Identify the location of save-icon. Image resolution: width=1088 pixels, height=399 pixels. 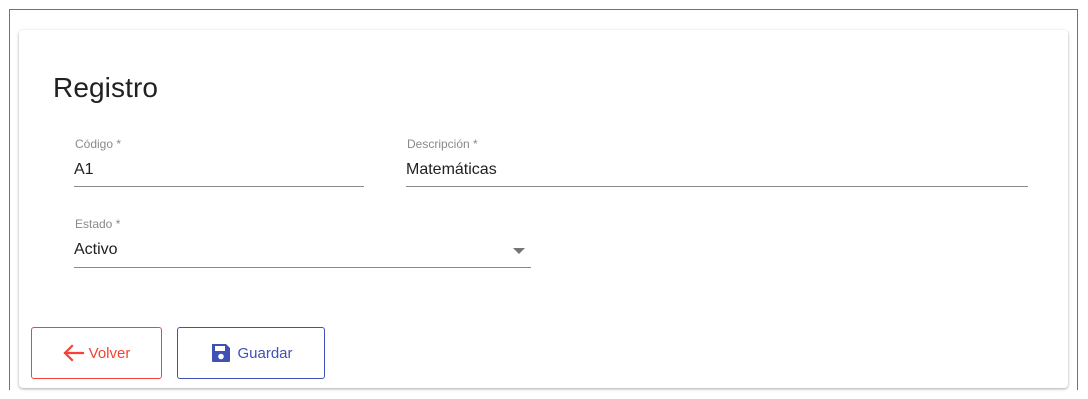
(221, 353).